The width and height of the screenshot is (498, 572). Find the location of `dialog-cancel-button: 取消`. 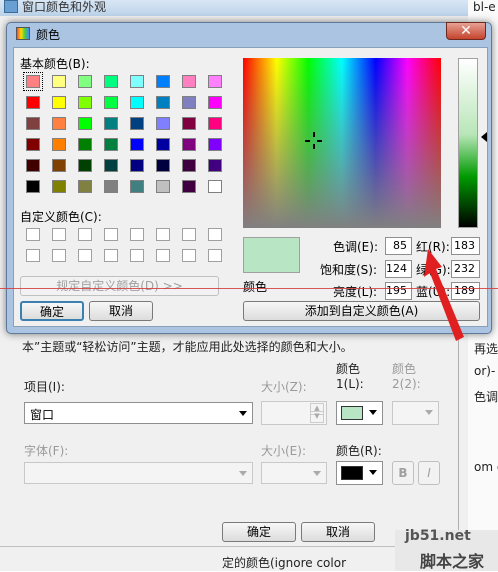

dialog-cancel-button: 取消 is located at coordinates (121, 311).